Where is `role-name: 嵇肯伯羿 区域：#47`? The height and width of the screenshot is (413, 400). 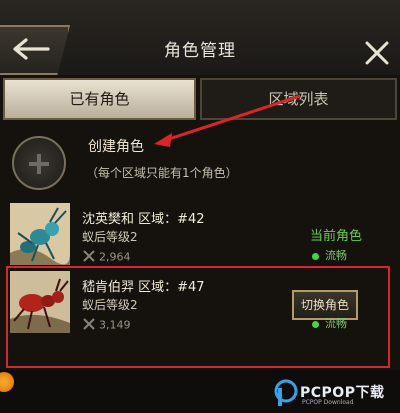
role-name: 嵇肯伯羿 区域：#47 is located at coordinates (143, 287).